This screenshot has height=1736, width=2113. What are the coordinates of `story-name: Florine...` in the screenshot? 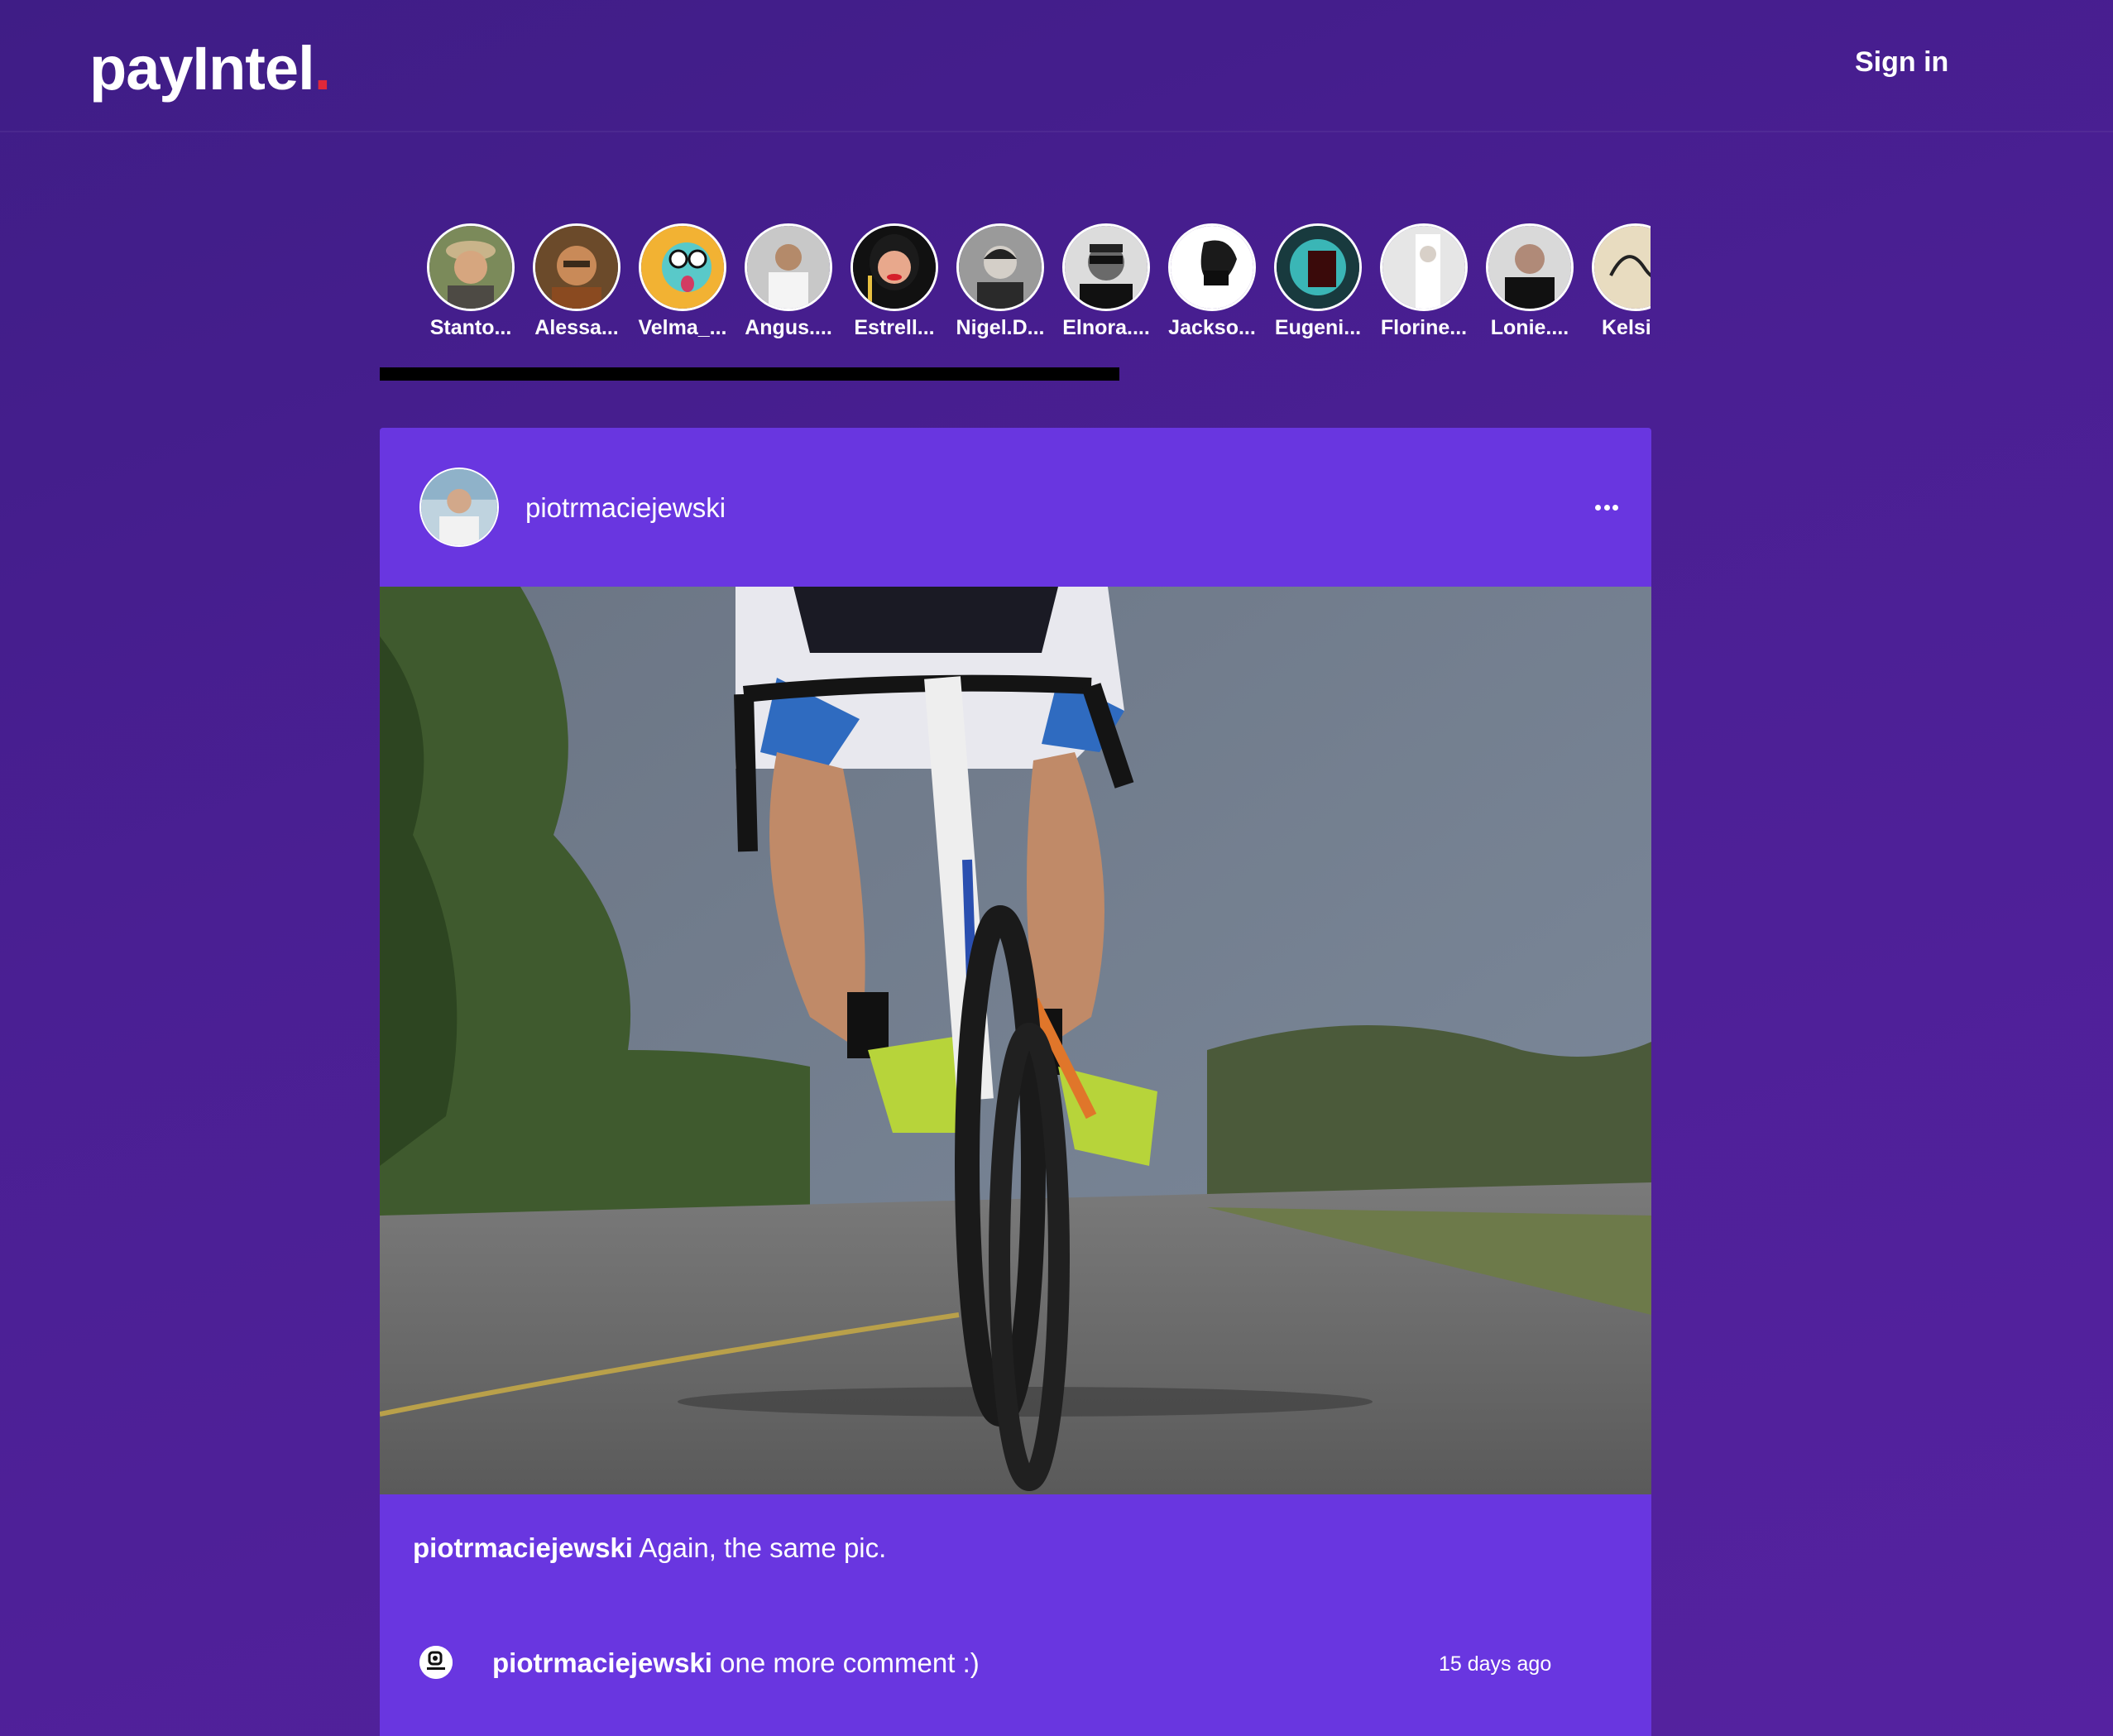 It's located at (1424, 327).